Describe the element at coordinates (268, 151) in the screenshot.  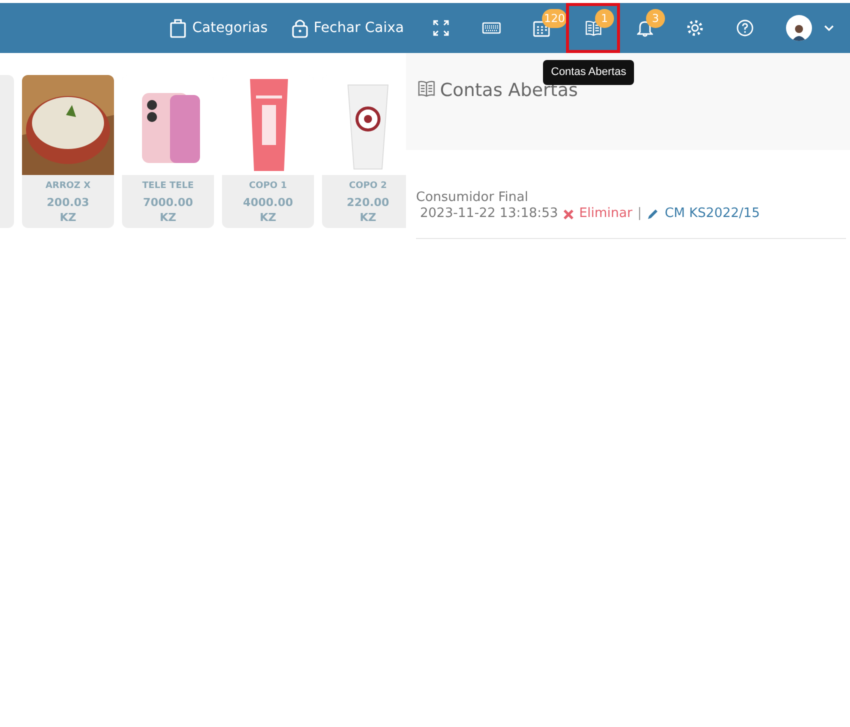
I see `product-card: COPO 1 4000.00 KZ` at that location.